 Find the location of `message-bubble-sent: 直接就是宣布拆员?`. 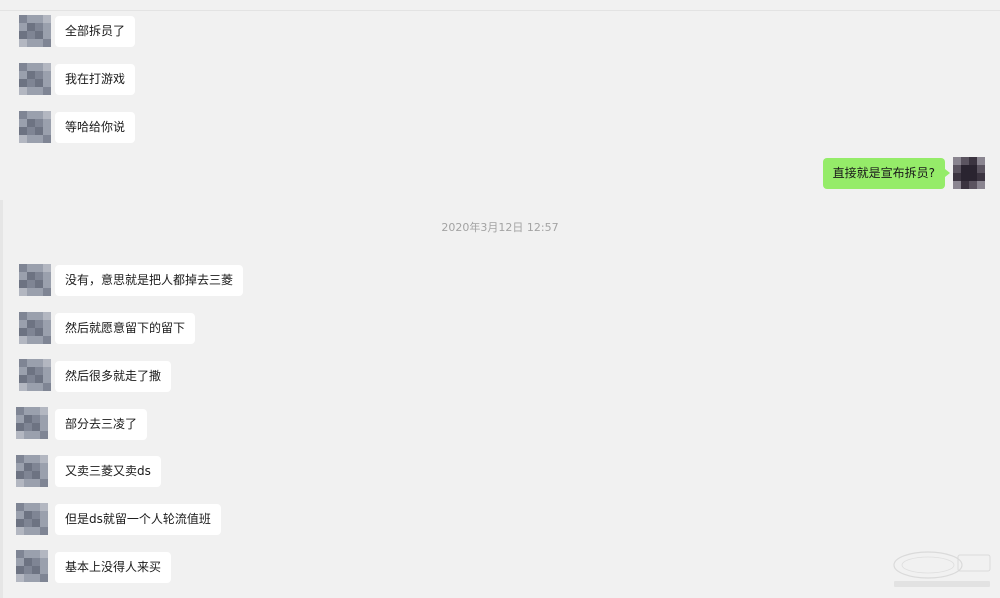

message-bubble-sent: 直接就是宣布拆员? is located at coordinates (886, 173).